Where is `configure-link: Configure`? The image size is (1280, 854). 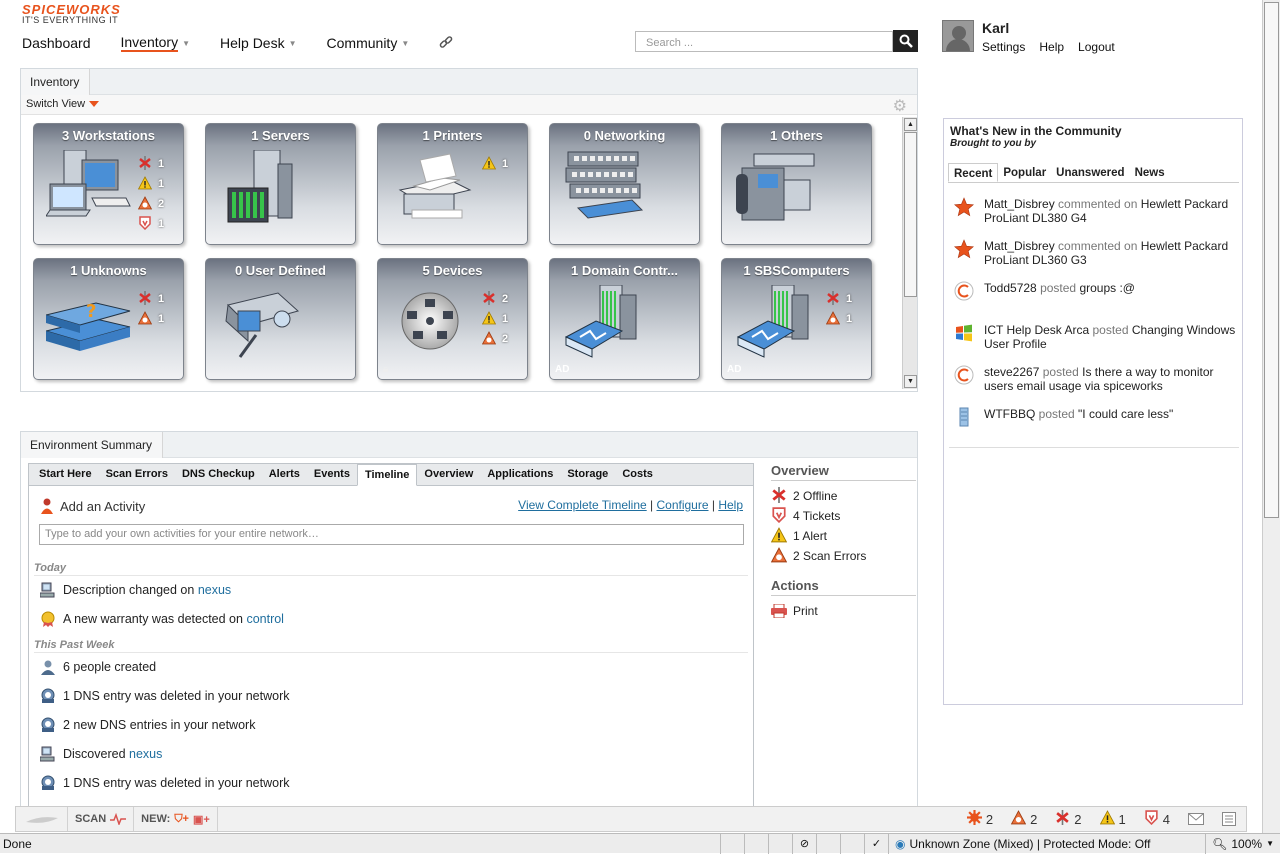 configure-link: Configure is located at coordinates (682, 505).